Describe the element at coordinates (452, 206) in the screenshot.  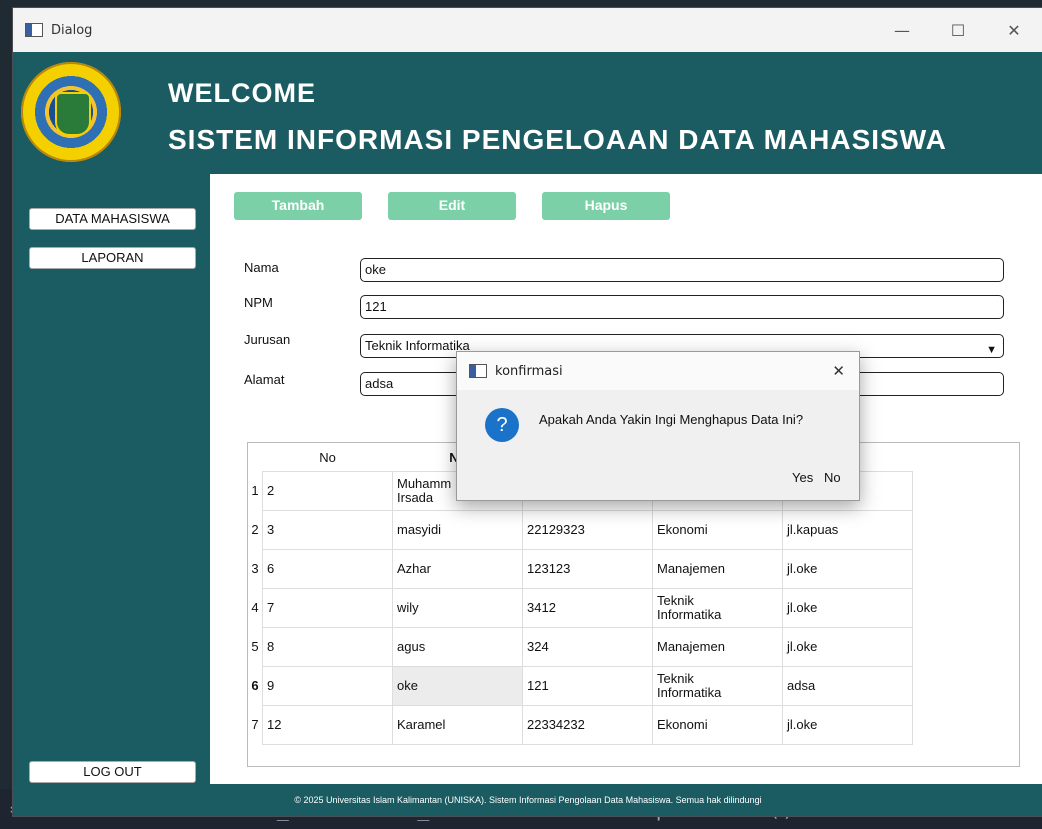
I see `edit-button: Edit` at that location.